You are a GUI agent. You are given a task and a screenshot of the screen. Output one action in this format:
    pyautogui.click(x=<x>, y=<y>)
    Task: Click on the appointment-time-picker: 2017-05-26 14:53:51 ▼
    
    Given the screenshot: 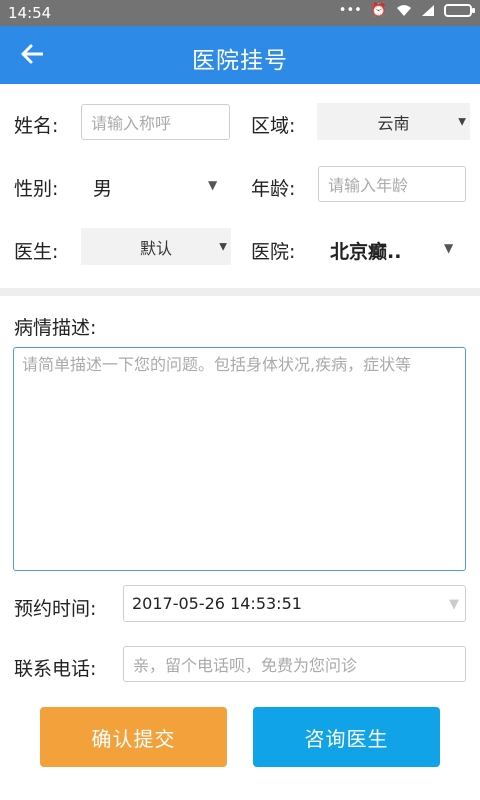 What is the action you would take?
    pyautogui.click(x=294, y=603)
    